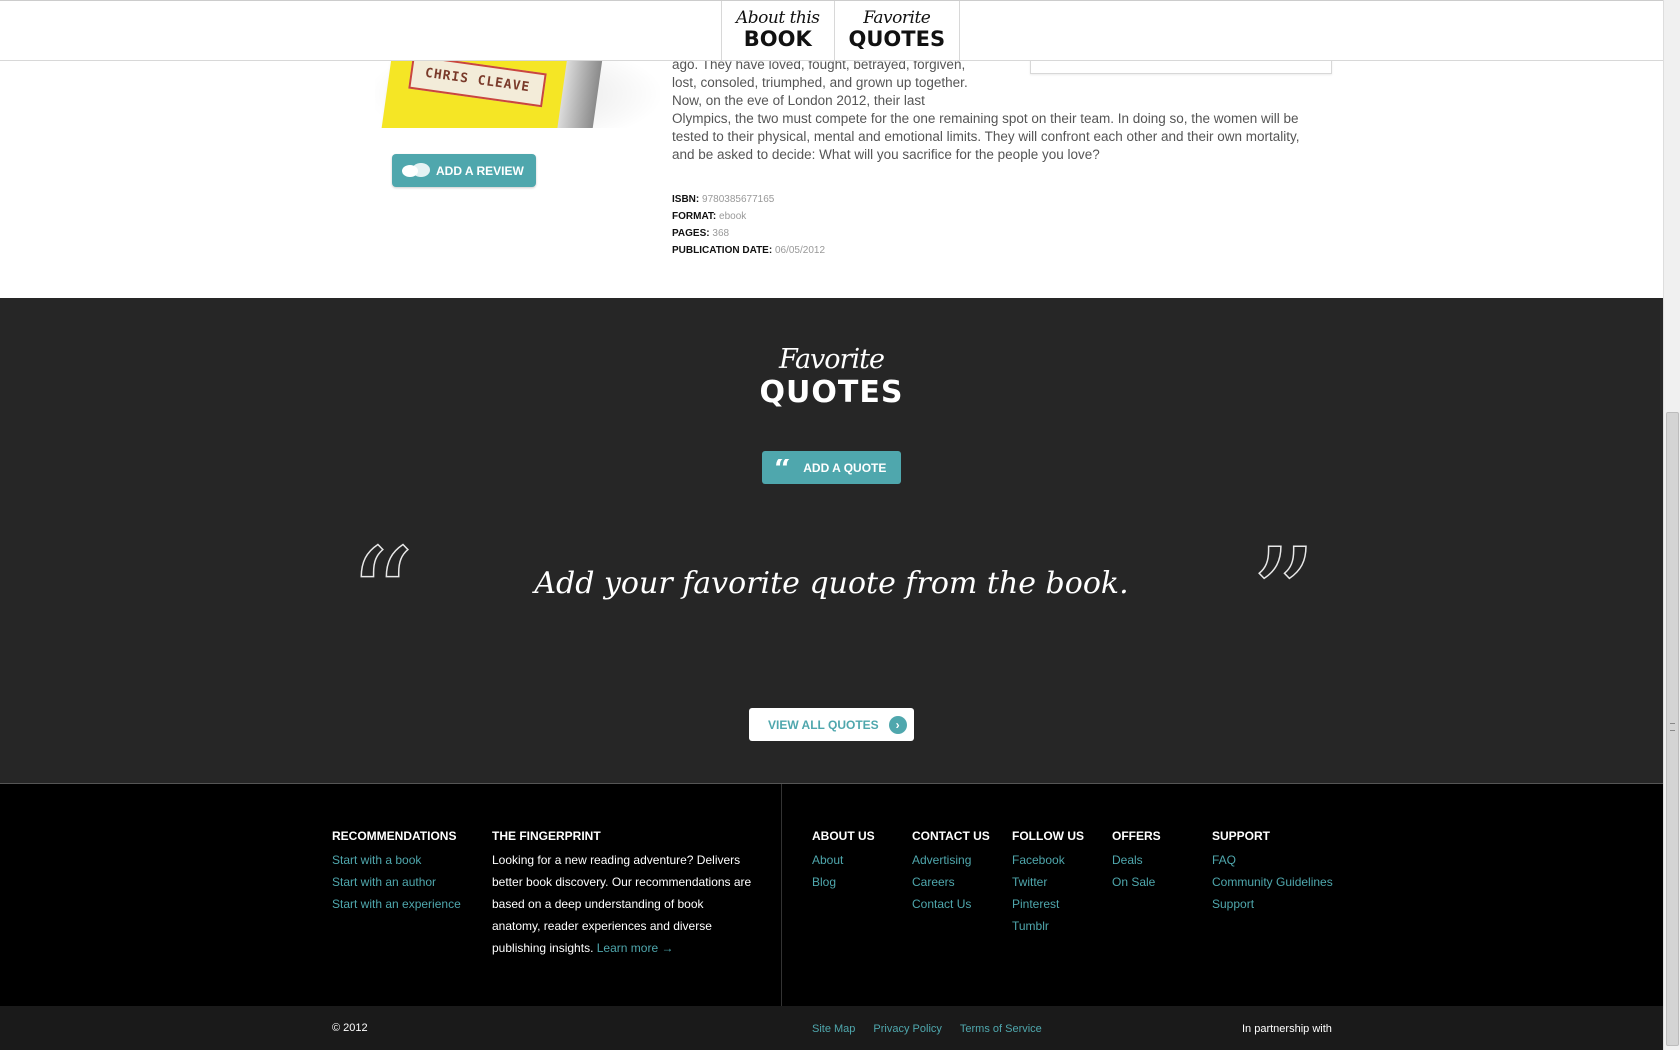 This screenshot has width=1680, height=1050. What do you see at coordinates (1048, 926) in the screenshot?
I see `footer-link-tumblr: Tumblr` at bounding box center [1048, 926].